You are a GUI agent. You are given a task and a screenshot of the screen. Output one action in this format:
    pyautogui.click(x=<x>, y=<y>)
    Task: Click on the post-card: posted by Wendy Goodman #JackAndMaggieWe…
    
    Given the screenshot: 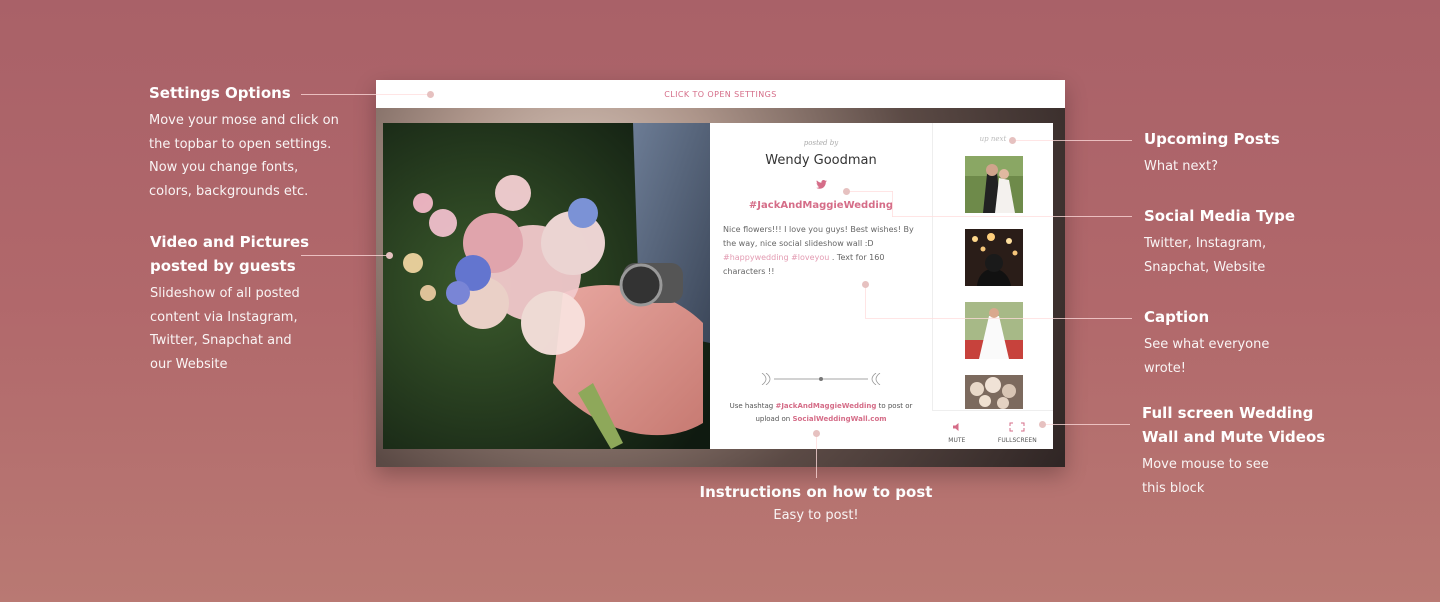 What is the action you would take?
    pyautogui.click(x=821, y=286)
    